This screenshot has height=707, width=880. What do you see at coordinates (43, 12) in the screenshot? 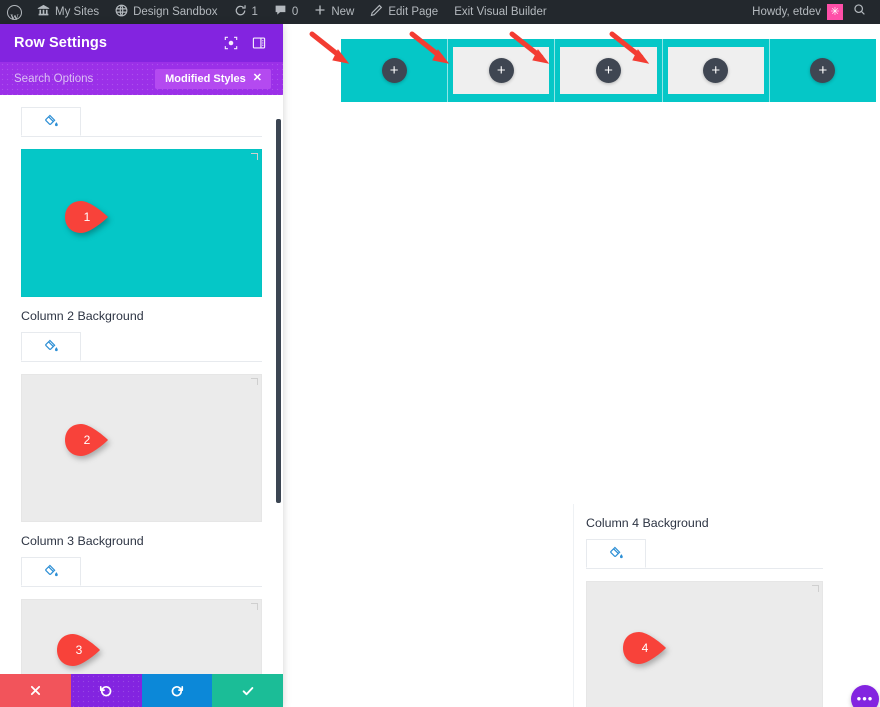
I see `sites-icon` at bounding box center [43, 12].